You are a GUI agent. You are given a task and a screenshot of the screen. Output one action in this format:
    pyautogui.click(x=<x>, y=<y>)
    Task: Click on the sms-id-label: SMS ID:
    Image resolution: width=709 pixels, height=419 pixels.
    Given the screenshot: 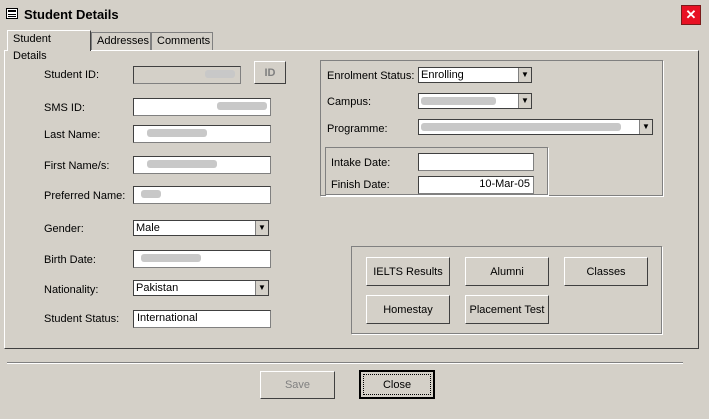 What is the action you would take?
    pyautogui.click(x=64, y=108)
    